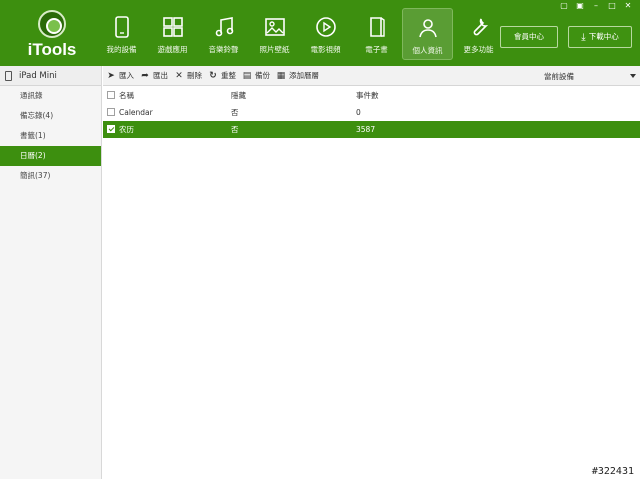 This screenshot has height=479, width=640. What do you see at coordinates (529, 37) in the screenshot?
I see `member-center-button: 會員中心` at bounding box center [529, 37].